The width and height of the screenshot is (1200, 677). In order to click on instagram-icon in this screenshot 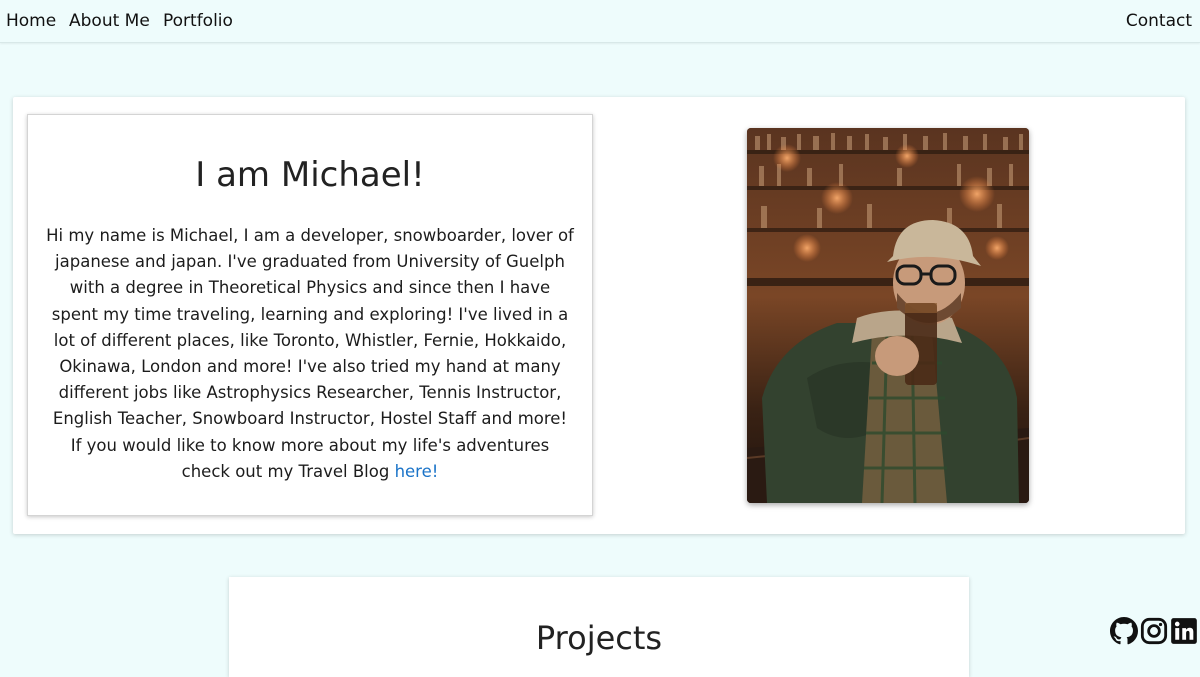, I will do `click(1154, 631)`.